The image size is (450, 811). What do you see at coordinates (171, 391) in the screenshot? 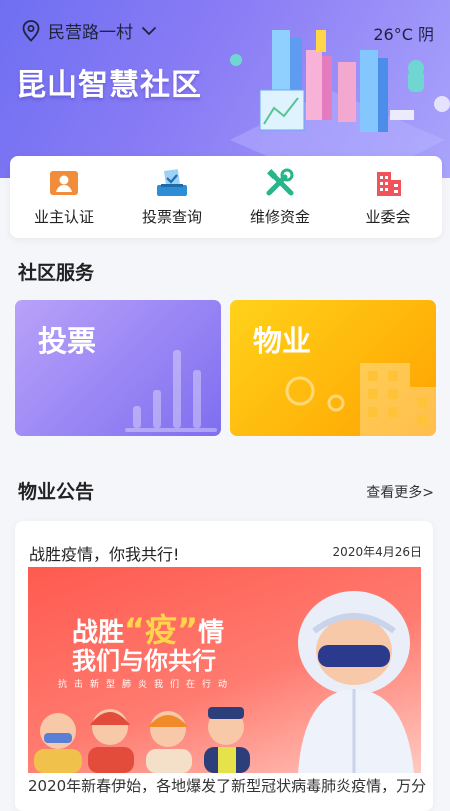
I see `bar-chart-icon` at bounding box center [171, 391].